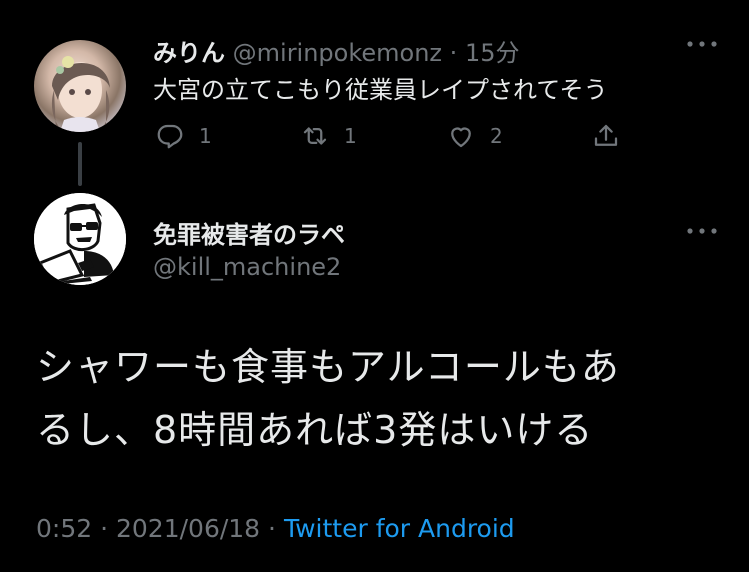 The image size is (749, 572). What do you see at coordinates (350, 136) in the screenshot?
I see `retweet-count: 1` at bounding box center [350, 136].